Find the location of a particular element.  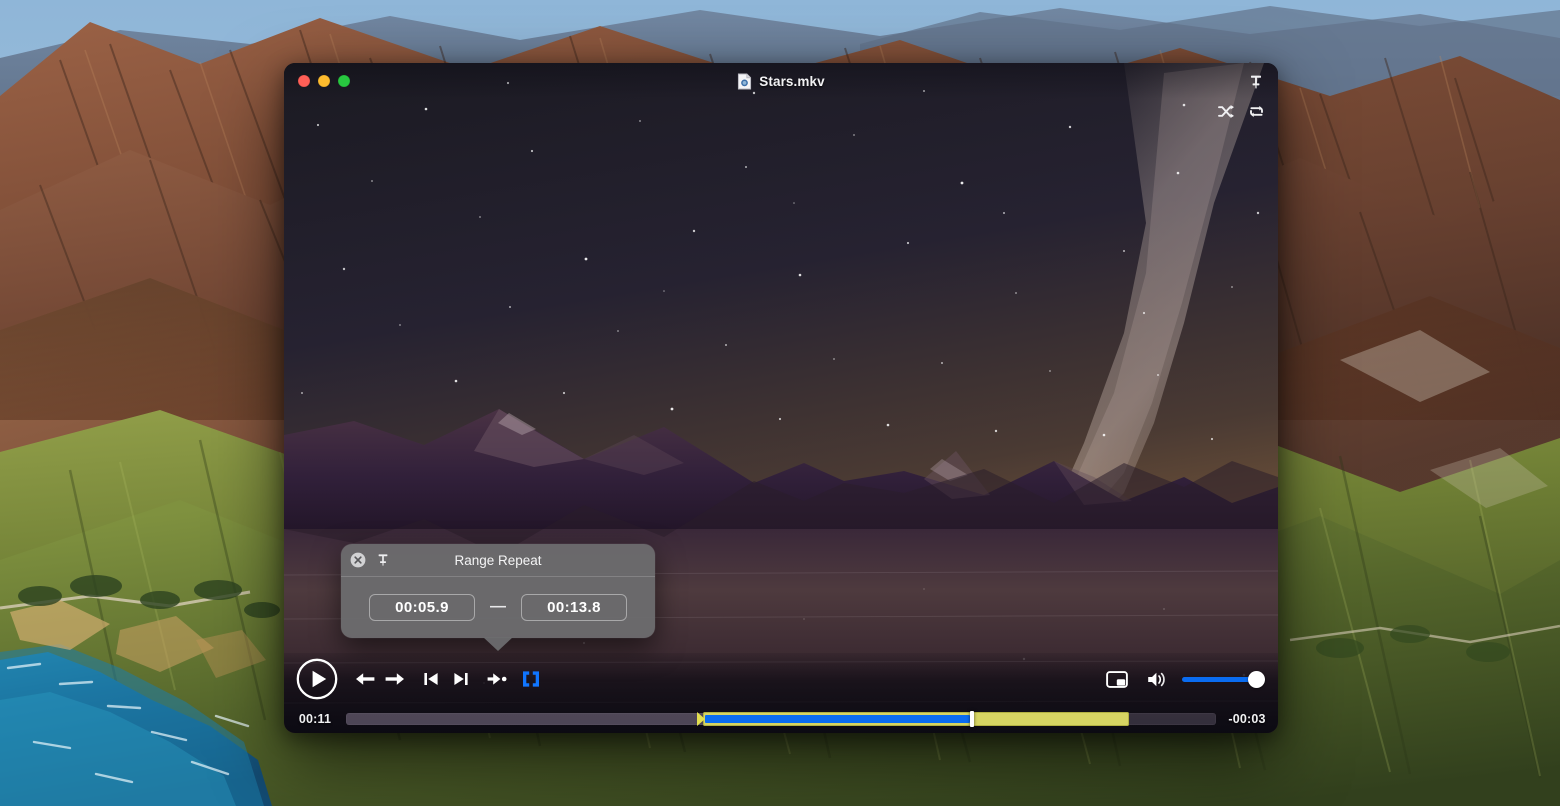

playhead-cursor is located at coordinates (972, 719).